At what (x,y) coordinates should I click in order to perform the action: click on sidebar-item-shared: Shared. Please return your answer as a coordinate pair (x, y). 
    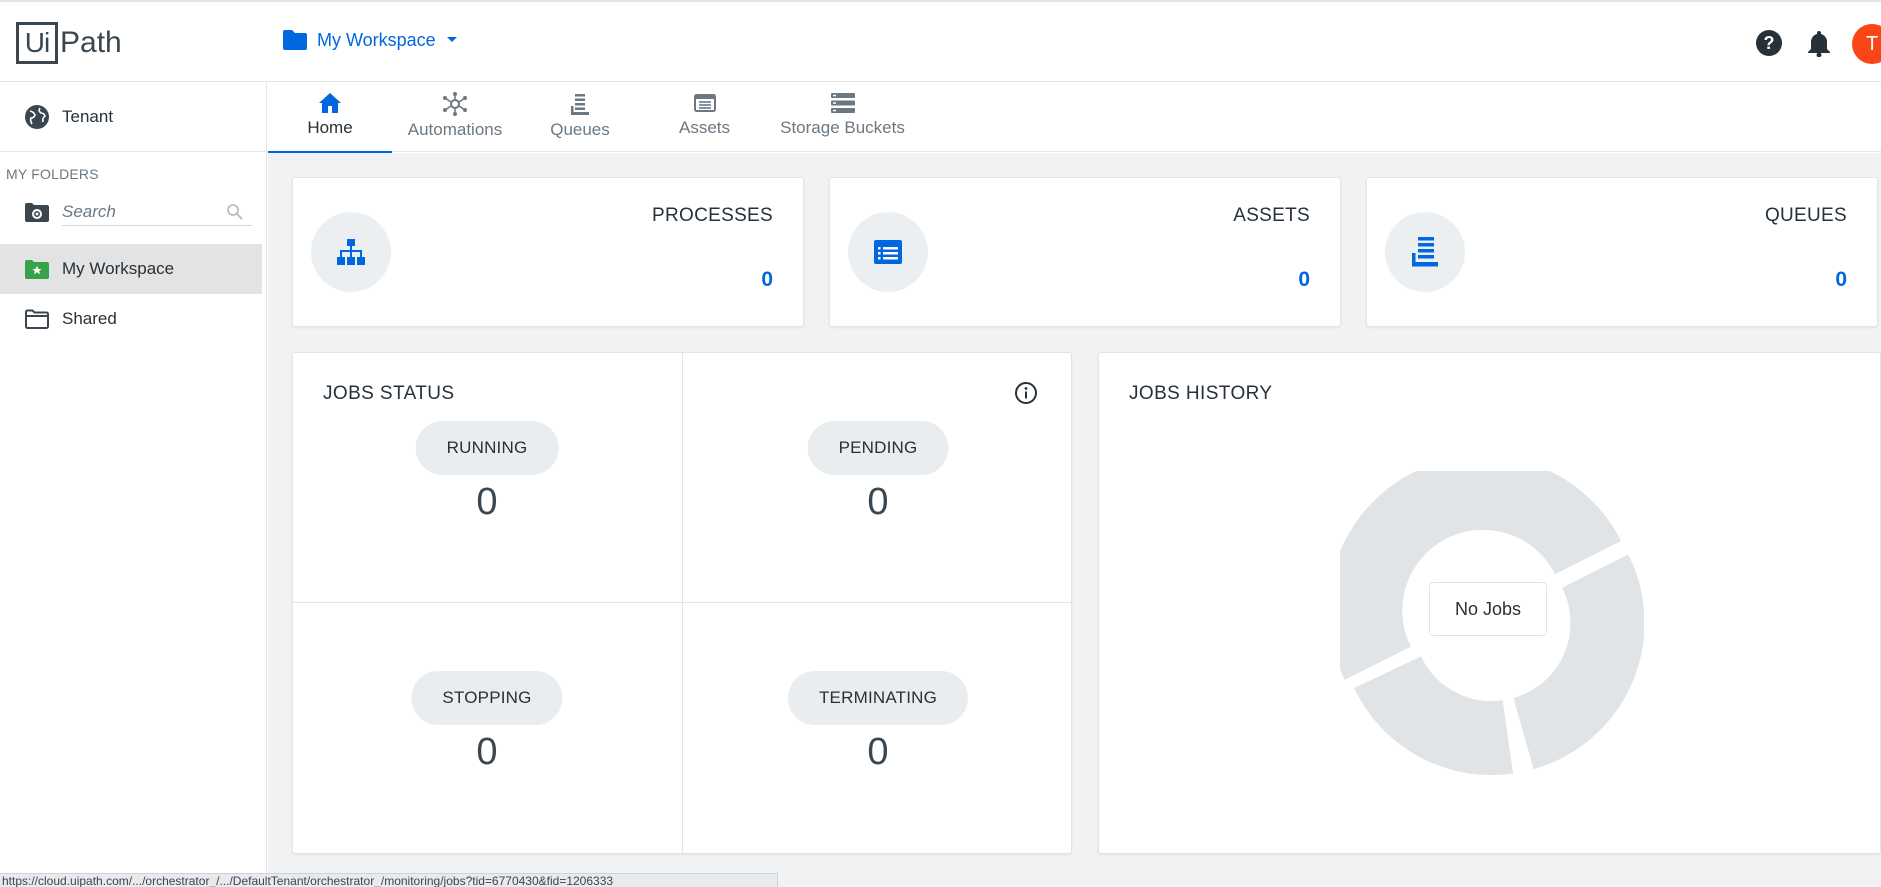
    Looking at the image, I should click on (131, 319).